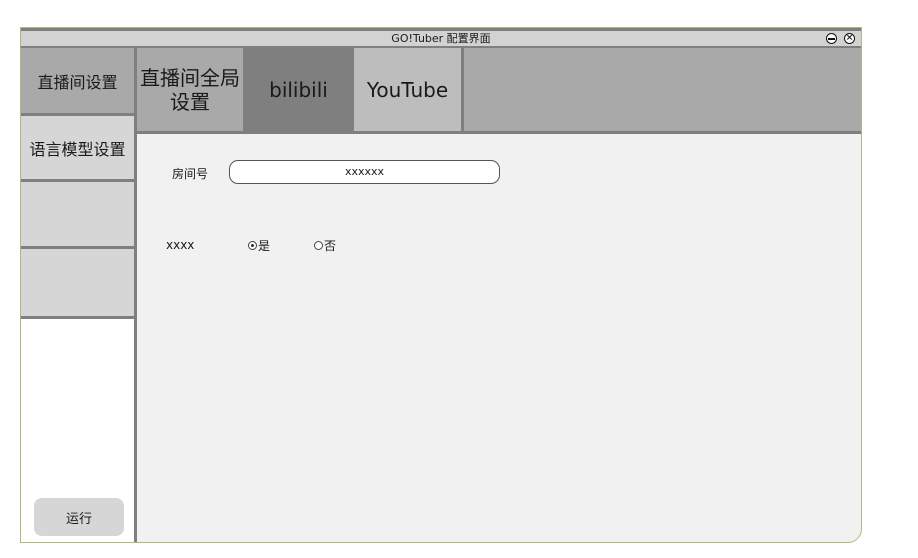 The width and height of the screenshot is (918, 558). I want to click on radio-selected-icon, so click(252, 245).